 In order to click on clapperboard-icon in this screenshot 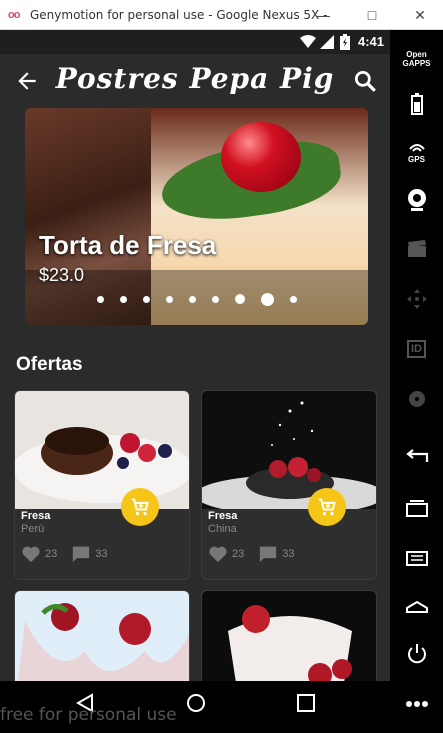, I will do `click(416, 248)`.